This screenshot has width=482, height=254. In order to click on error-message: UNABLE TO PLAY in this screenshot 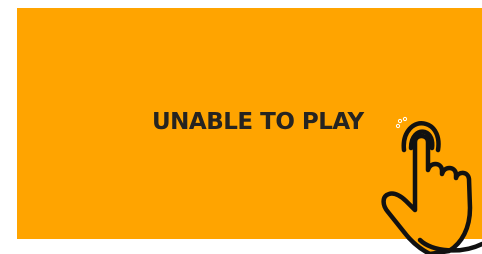, I will do `click(258, 122)`.